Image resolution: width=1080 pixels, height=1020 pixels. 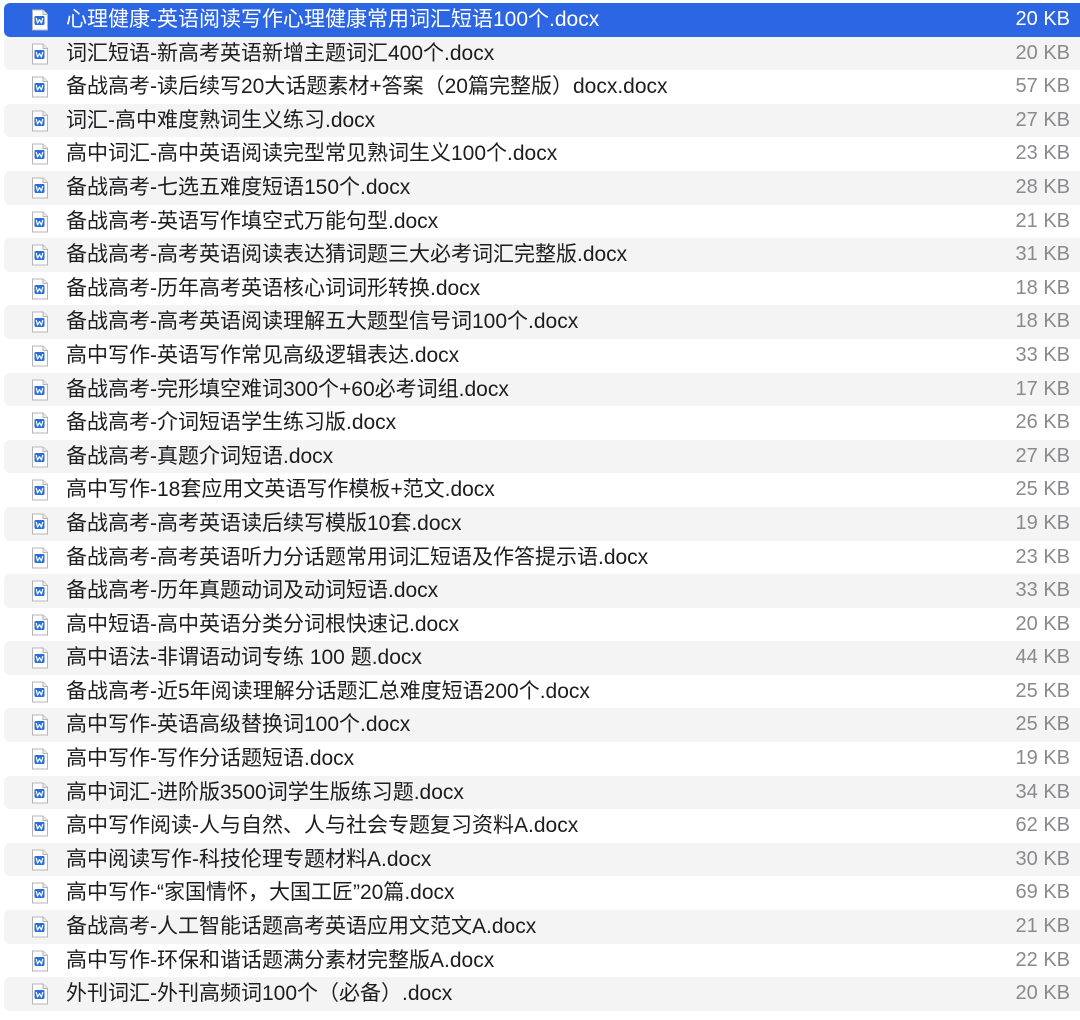 What do you see at coordinates (328, 691) in the screenshot?
I see `file-name: 备战高考-近5年阅读理解分话题汇总难度短语200个.docx` at bounding box center [328, 691].